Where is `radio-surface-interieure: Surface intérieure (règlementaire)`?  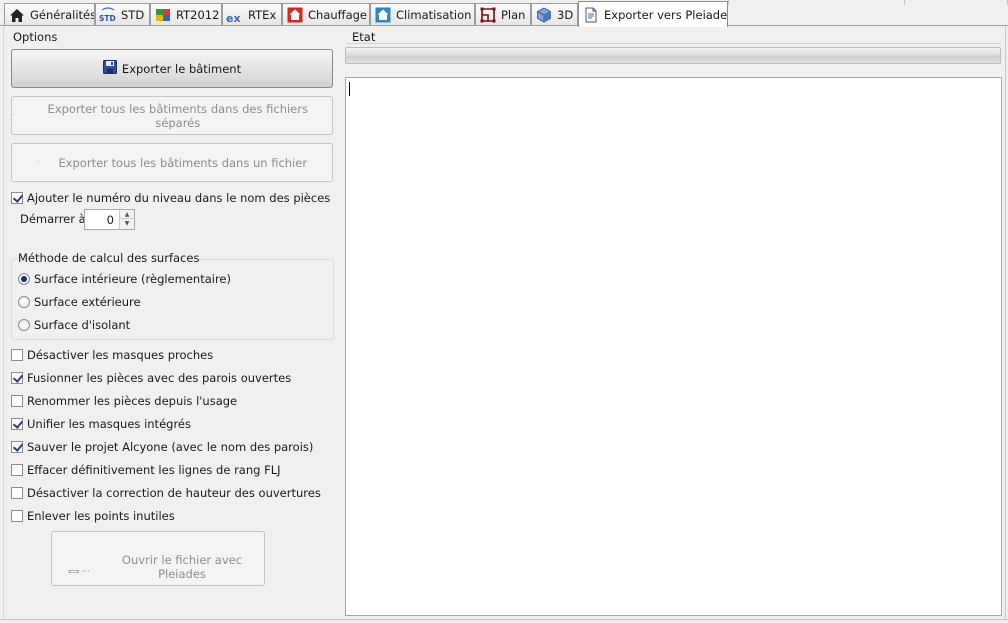
radio-surface-interieure: Surface intérieure (règlementaire) is located at coordinates (124, 279).